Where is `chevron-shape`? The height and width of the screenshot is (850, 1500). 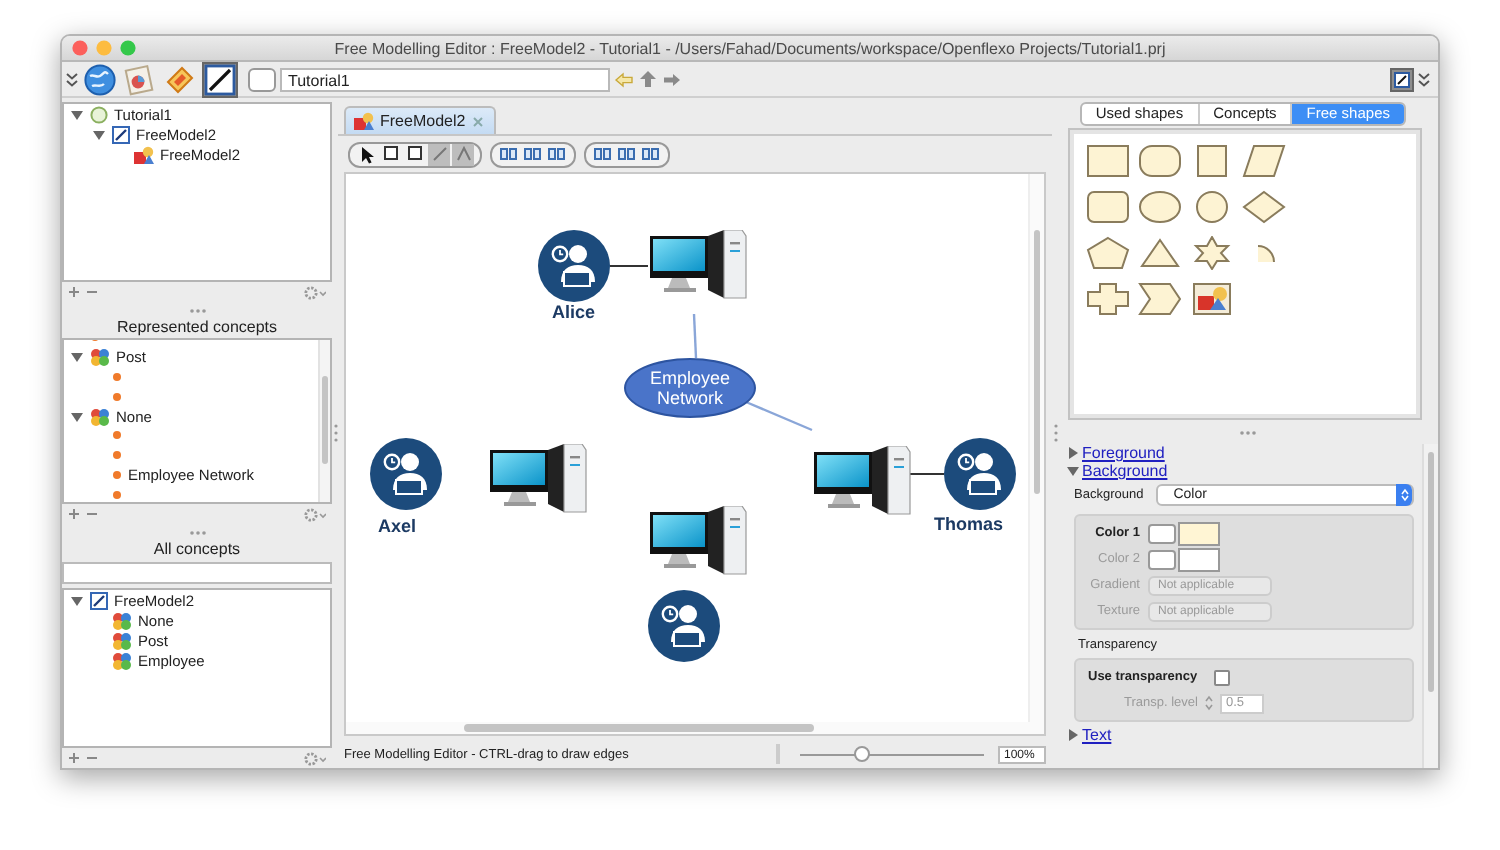 chevron-shape is located at coordinates (1160, 299).